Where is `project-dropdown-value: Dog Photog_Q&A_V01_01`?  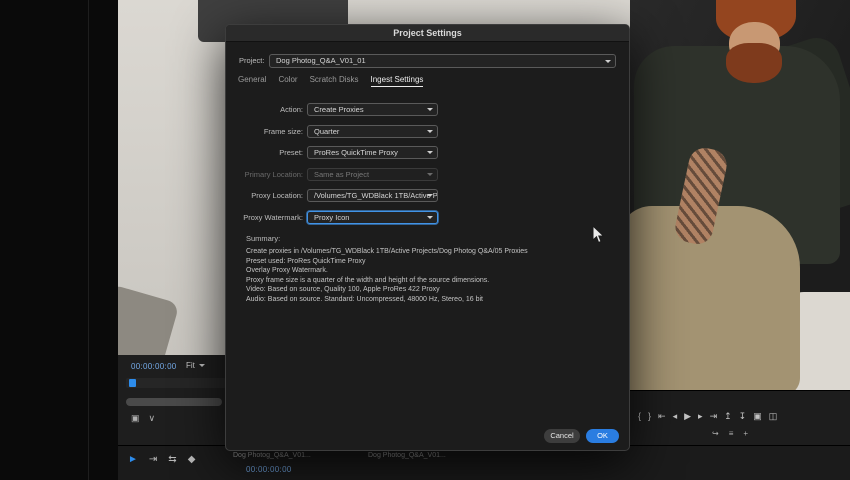 project-dropdown-value: Dog Photog_Q&A_V01_01 is located at coordinates (321, 60).